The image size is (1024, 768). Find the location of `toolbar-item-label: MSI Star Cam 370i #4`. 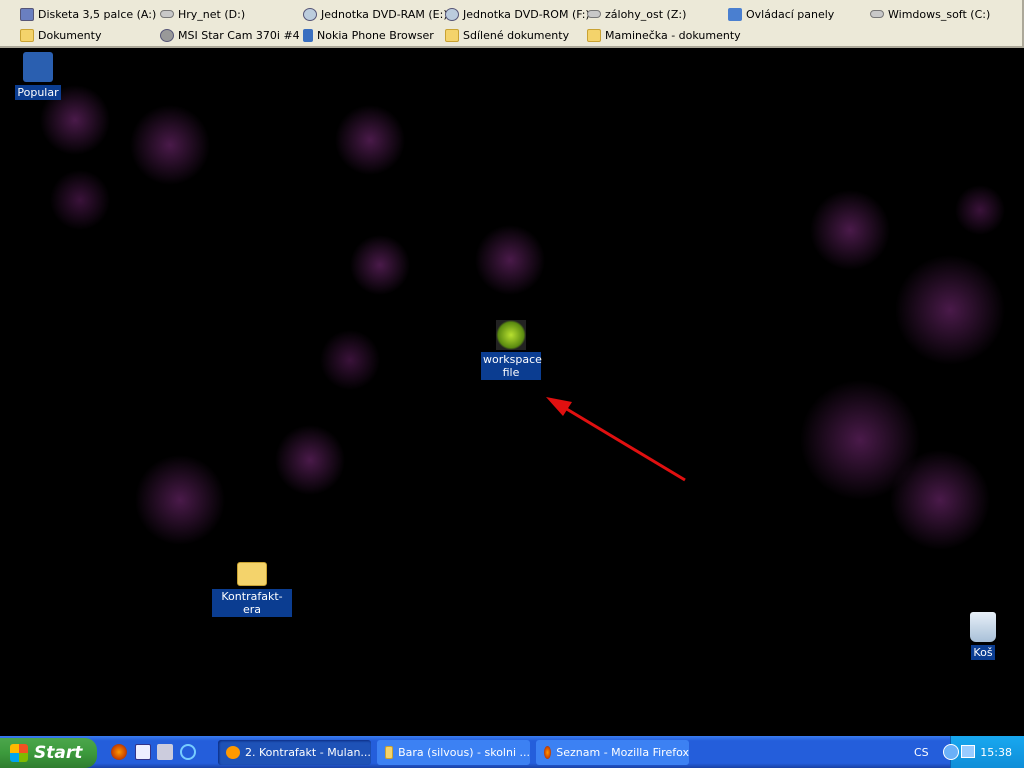

toolbar-item-label: MSI Star Cam 370i #4 is located at coordinates (239, 35).